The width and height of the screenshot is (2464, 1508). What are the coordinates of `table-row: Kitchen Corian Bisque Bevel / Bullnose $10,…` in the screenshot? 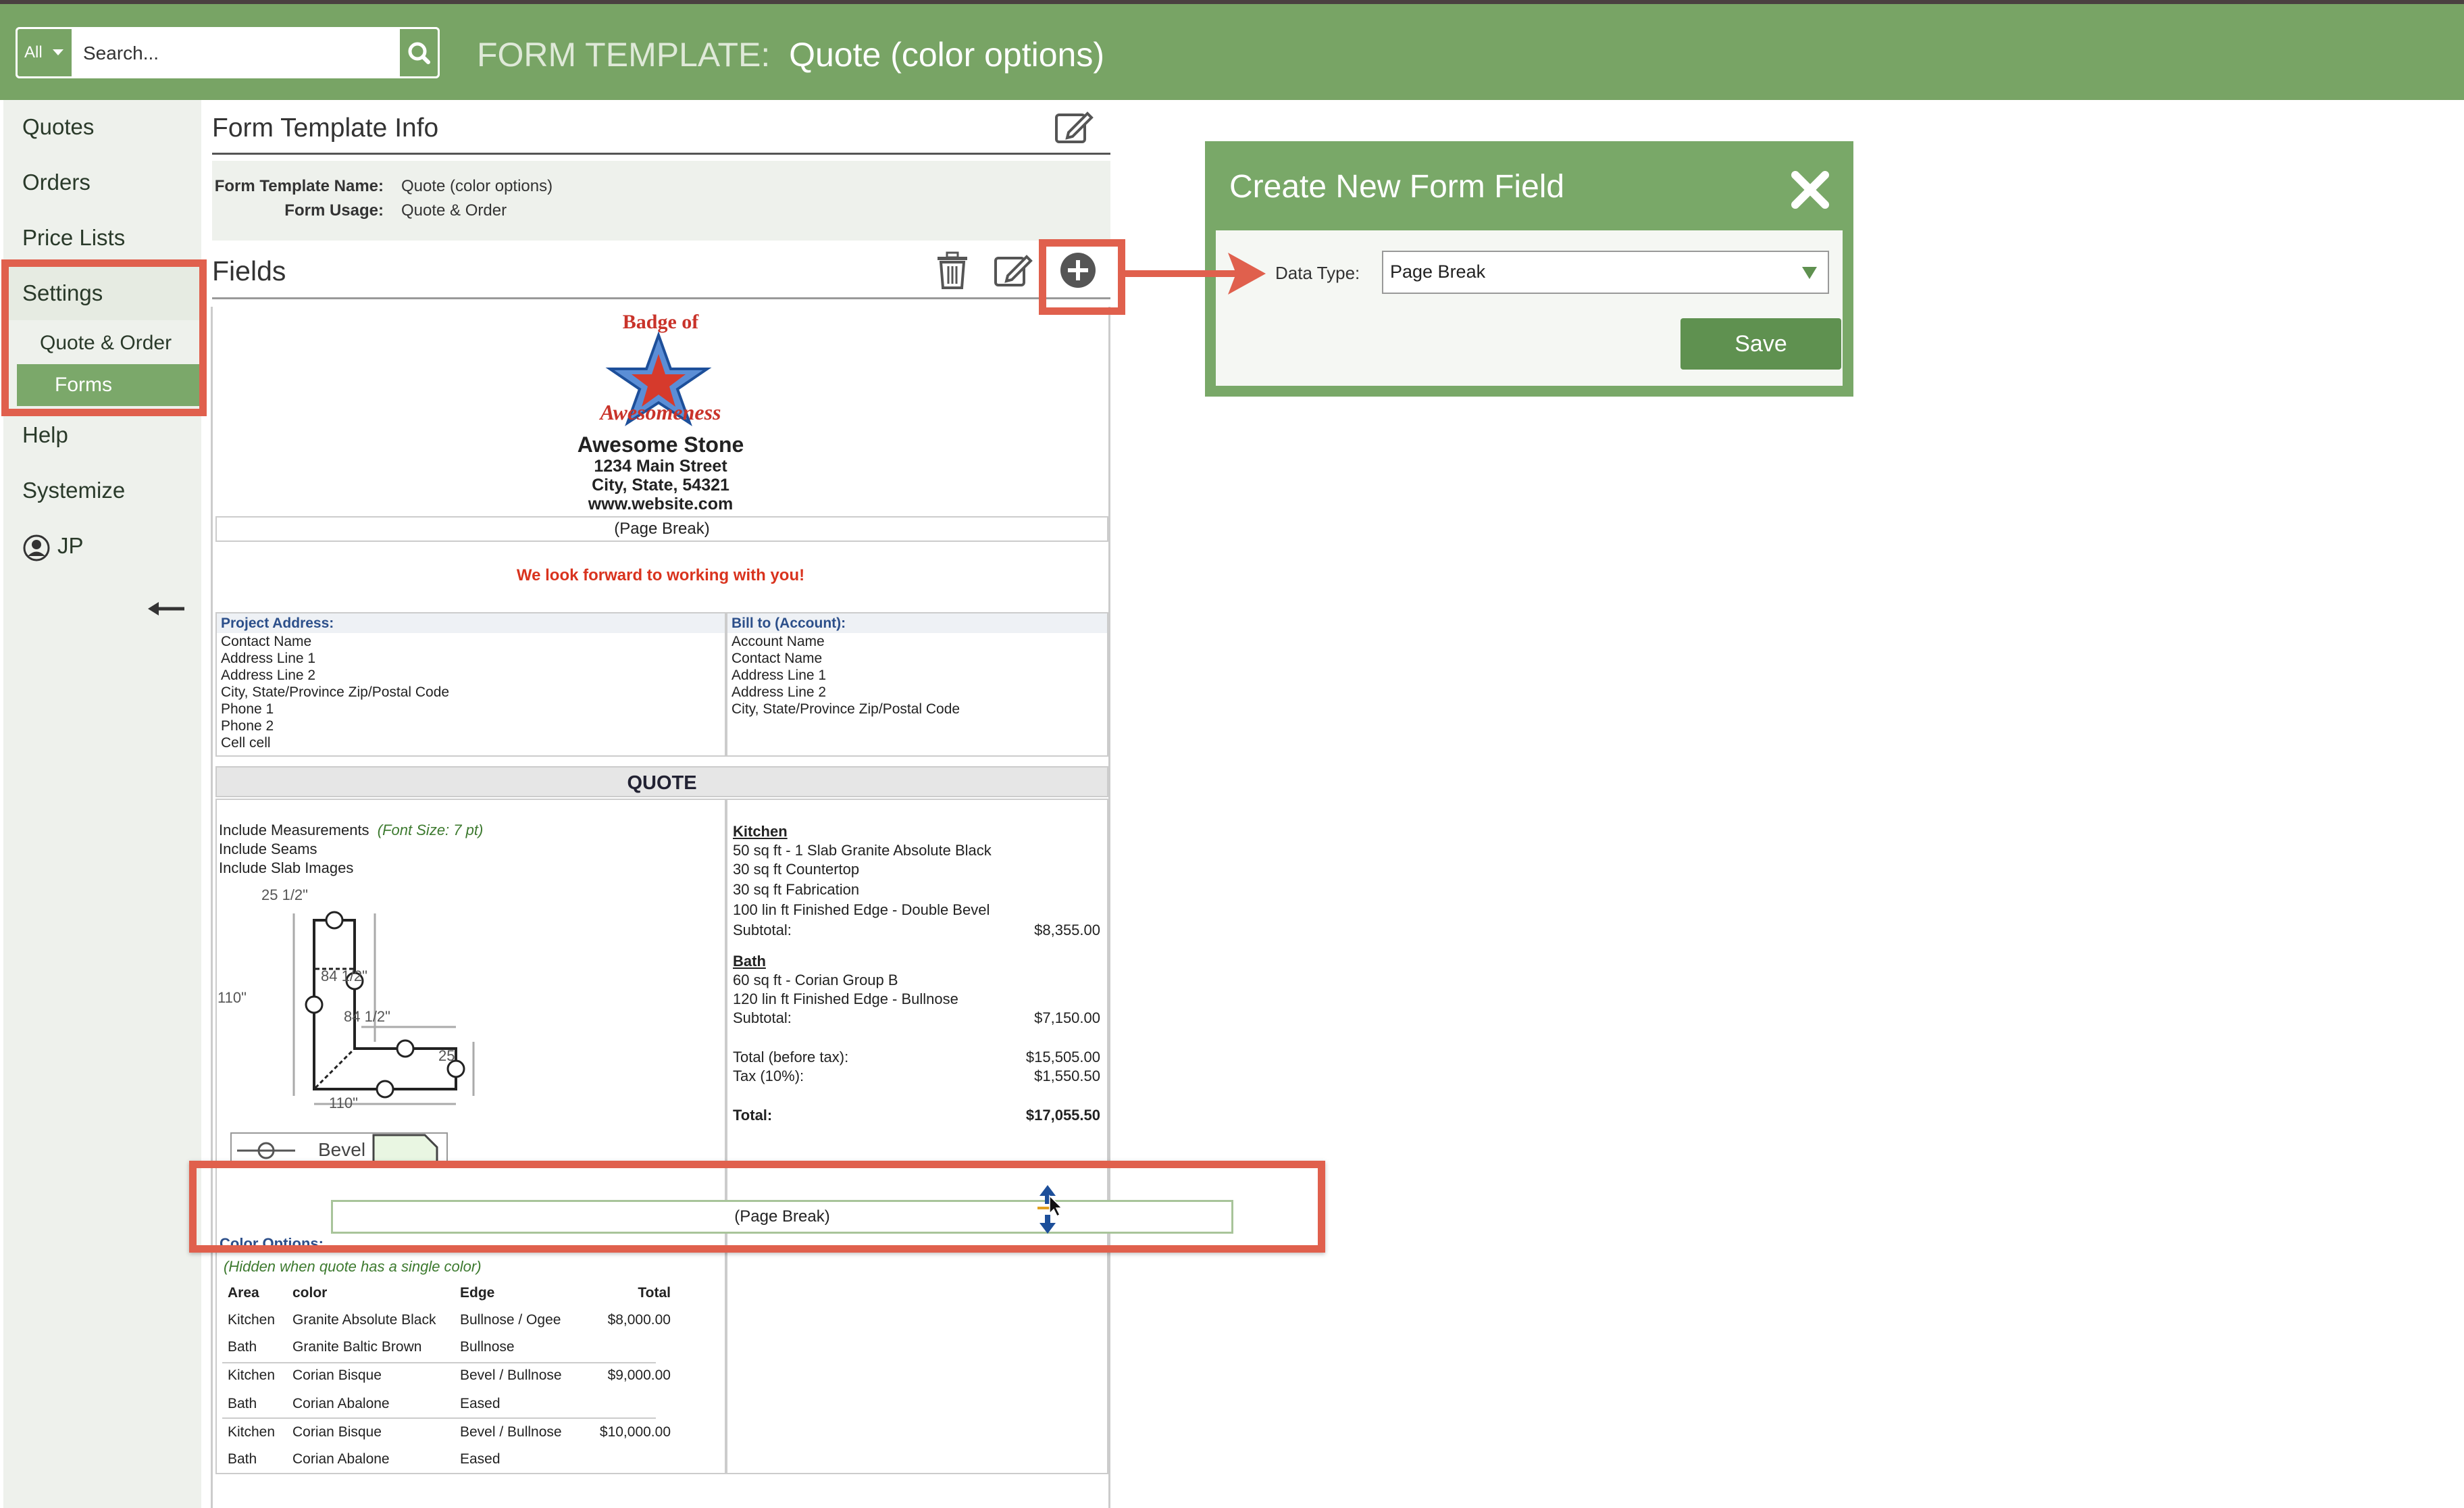 It's located at (449, 1432).